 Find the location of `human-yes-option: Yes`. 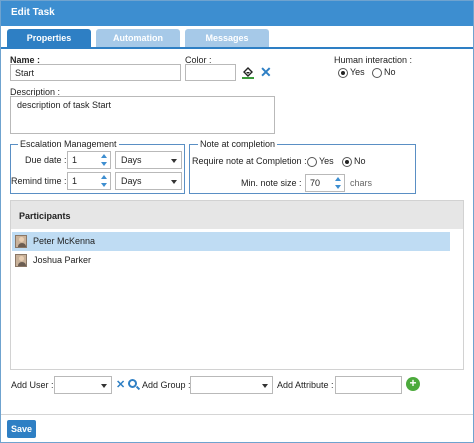

human-yes-option: Yes is located at coordinates (351, 72).